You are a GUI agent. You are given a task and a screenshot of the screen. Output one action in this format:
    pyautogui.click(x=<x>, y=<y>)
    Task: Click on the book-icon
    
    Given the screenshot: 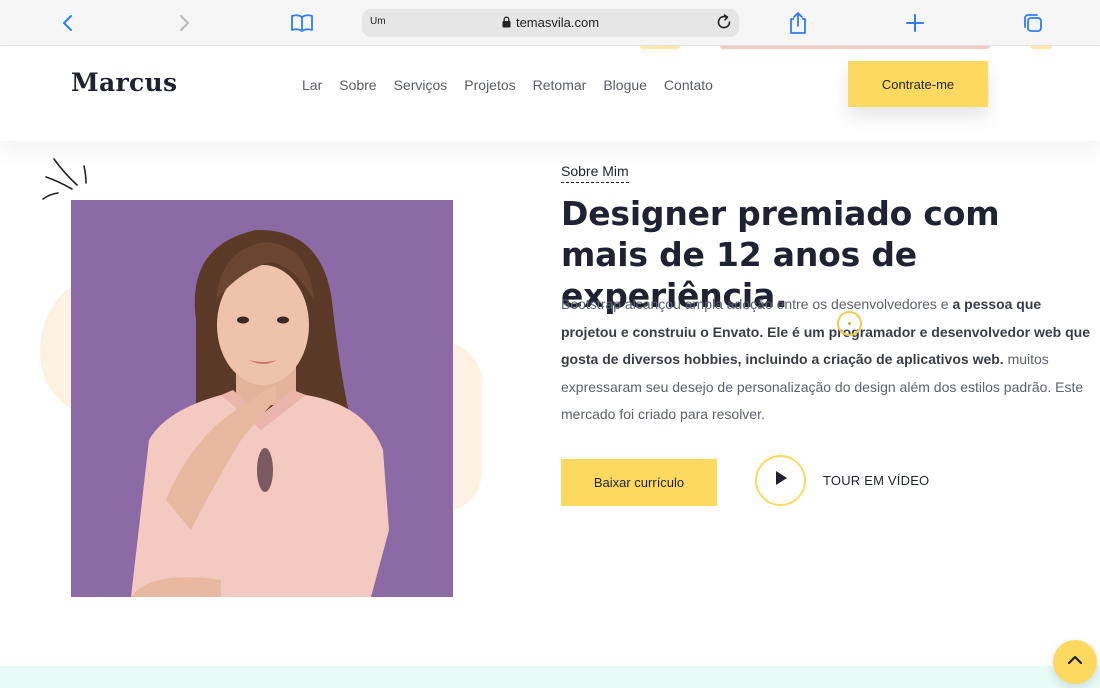 What is the action you would take?
    pyautogui.click(x=302, y=23)
    